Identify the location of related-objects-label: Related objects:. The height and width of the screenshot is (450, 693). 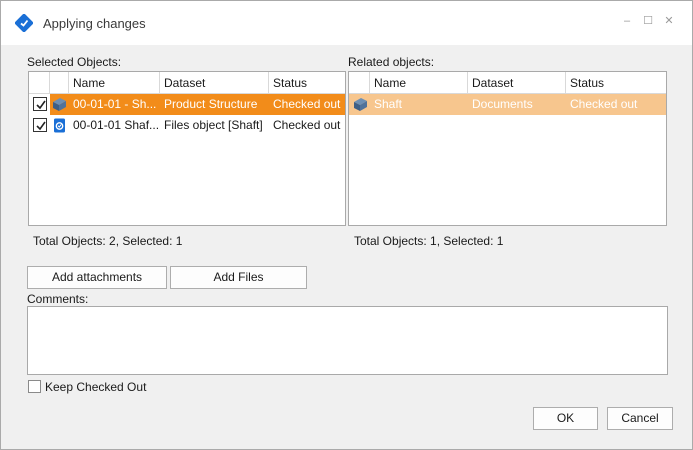
(391, 62).